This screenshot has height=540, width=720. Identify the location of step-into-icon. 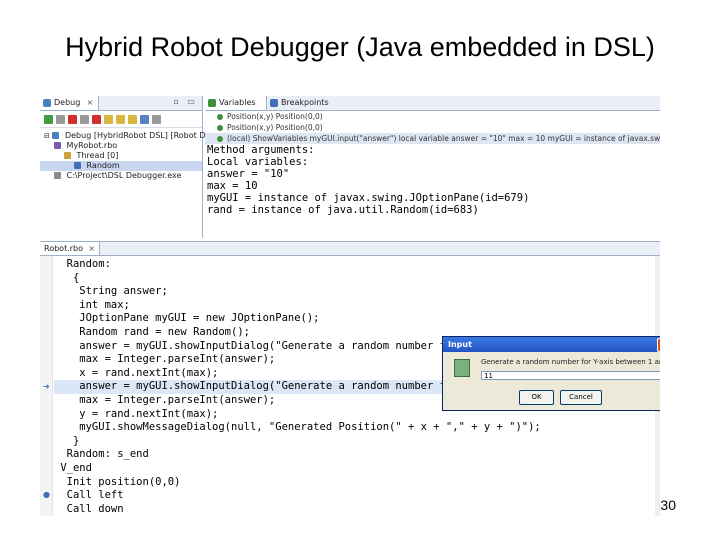
(108, 119).